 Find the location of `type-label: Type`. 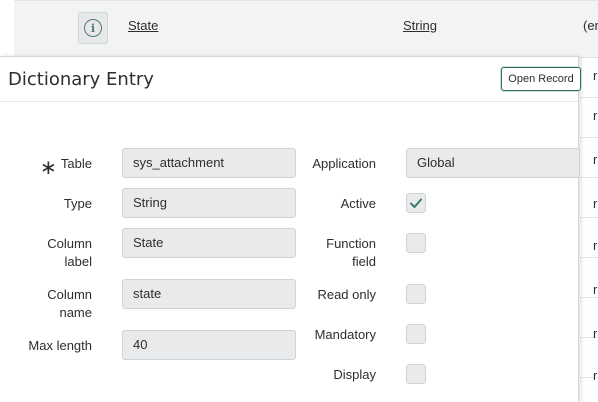

type-label: Type is located at coordinates (77, 203).